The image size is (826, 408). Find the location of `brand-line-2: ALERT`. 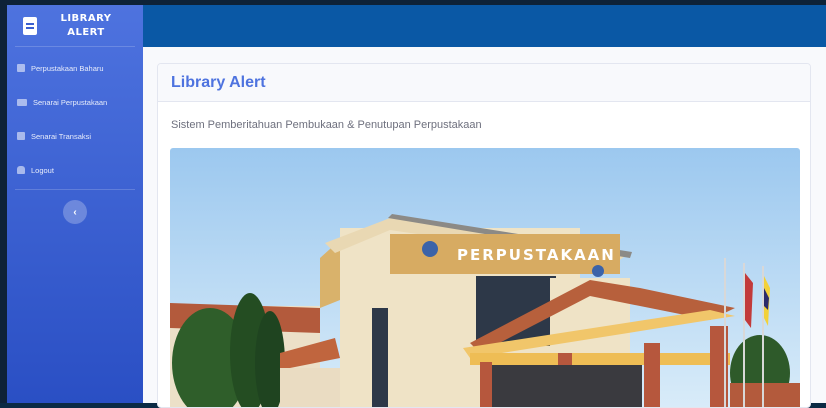

brand-line-2: ALERT is located at coordinates (86, 32).